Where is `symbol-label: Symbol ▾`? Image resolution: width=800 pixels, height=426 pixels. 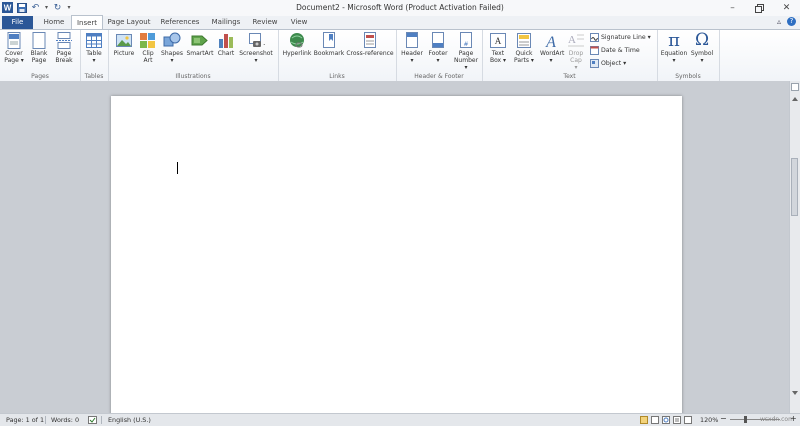 symbol-label: Symbol ▾ is located at coordinates (702, 57).